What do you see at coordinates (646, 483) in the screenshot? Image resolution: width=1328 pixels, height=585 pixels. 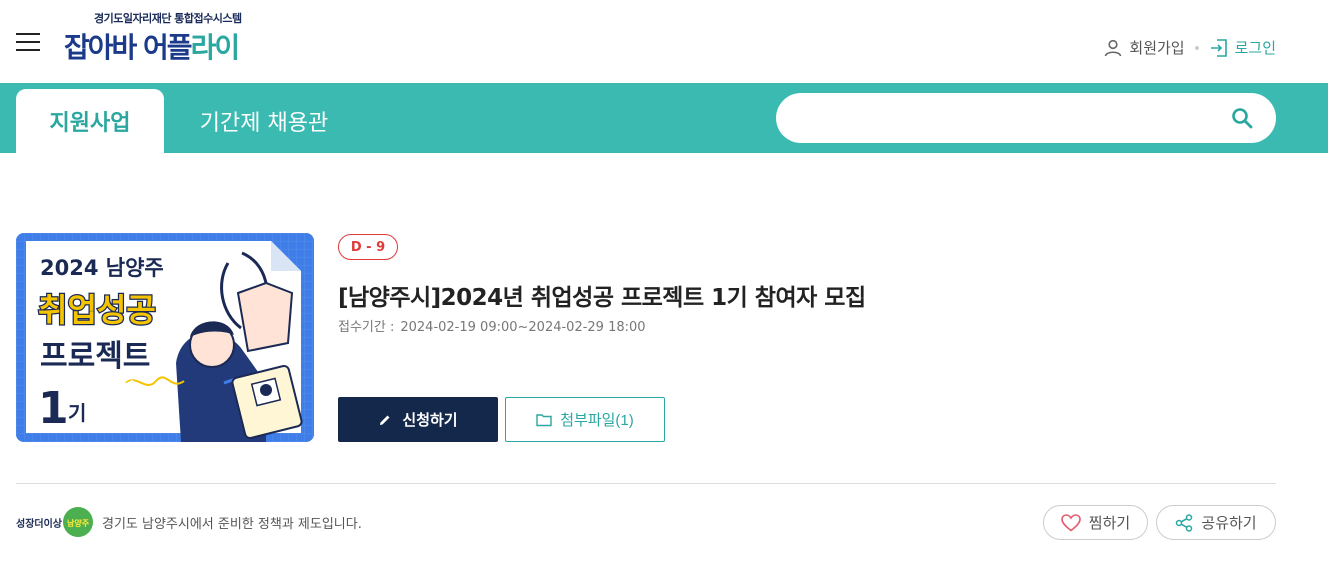 I see `divider` at bounding box center [646, 483].